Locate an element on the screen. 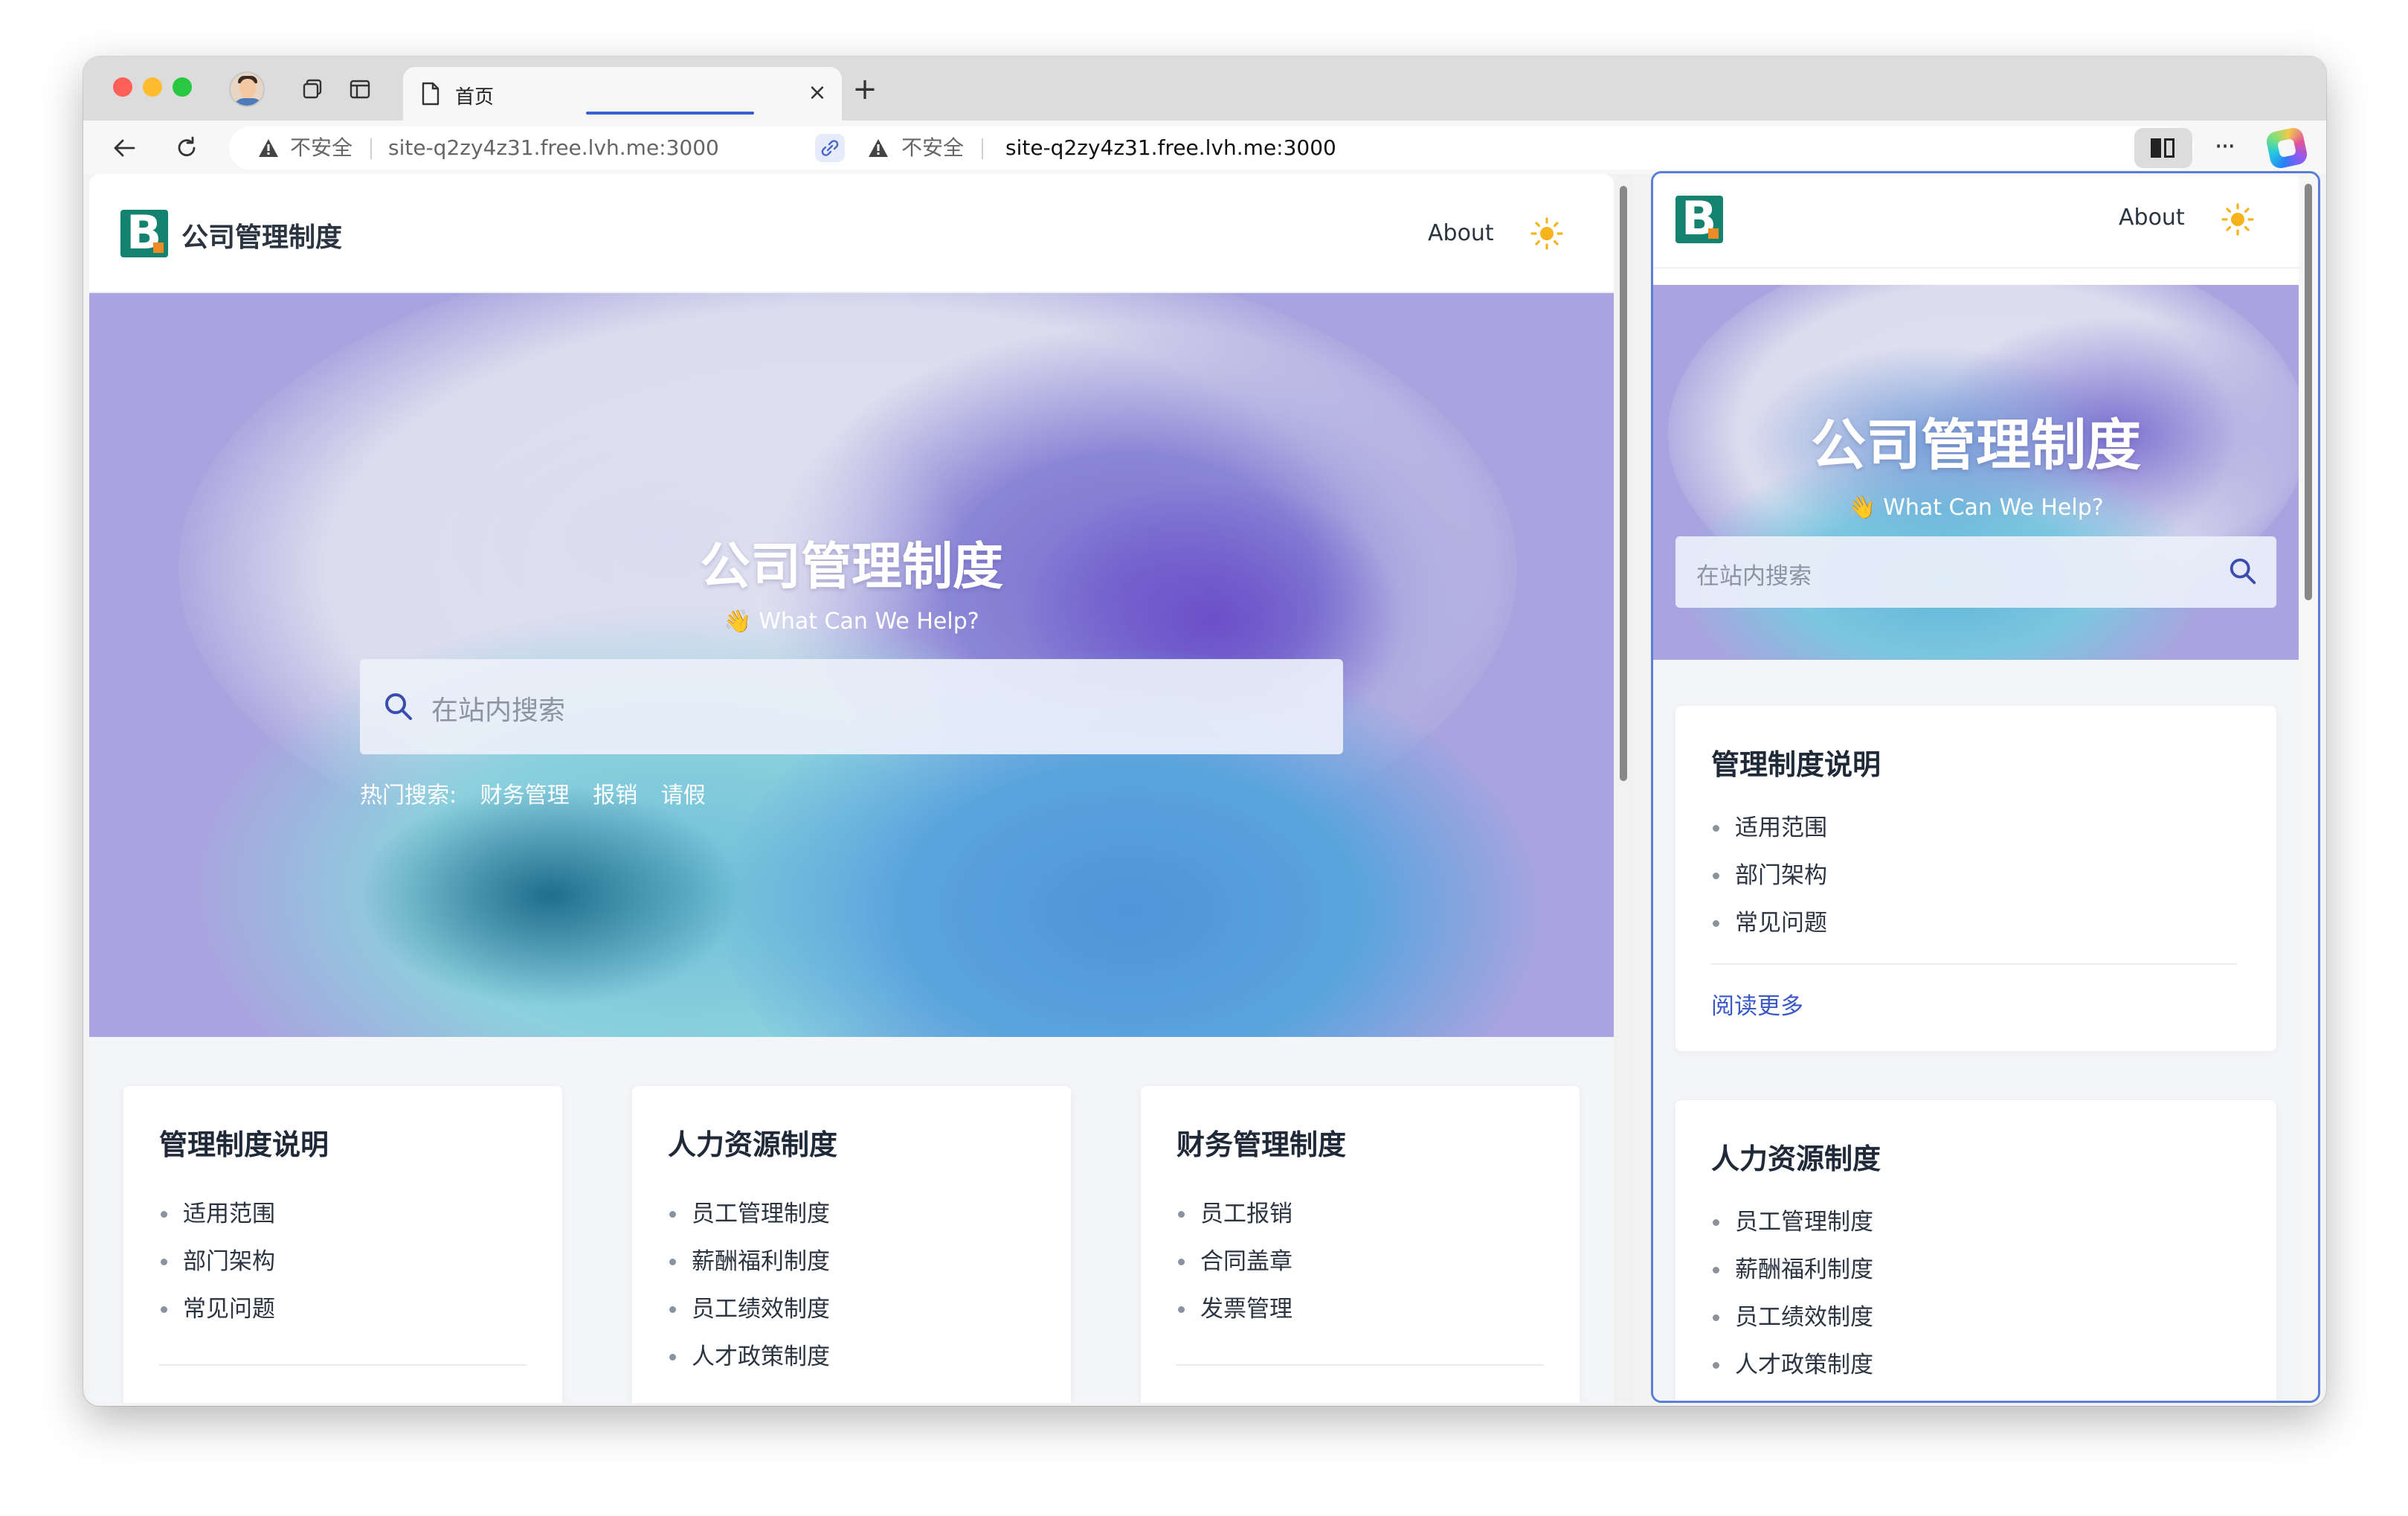 This screenshot has width=2408, height=1516. workspaces-icon is located at coordinates (312, 89).